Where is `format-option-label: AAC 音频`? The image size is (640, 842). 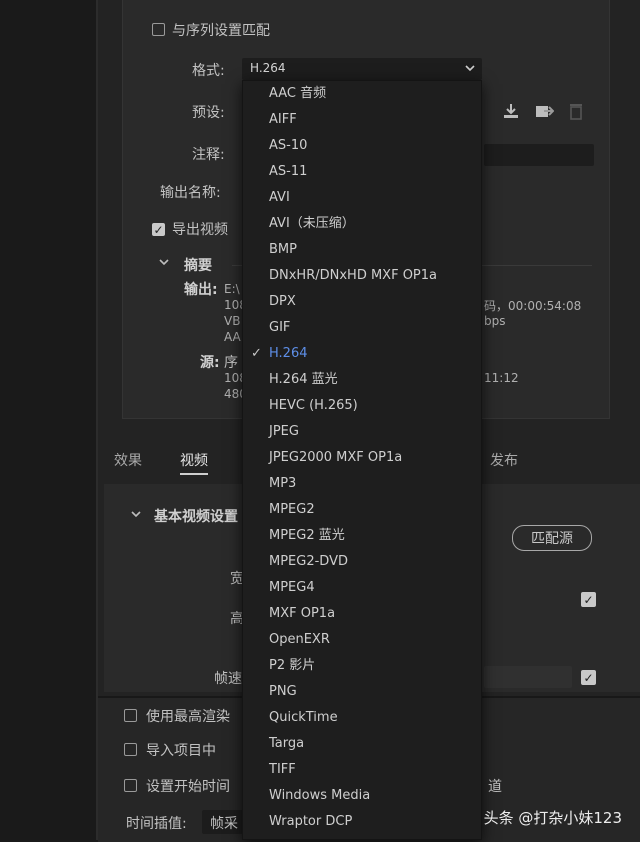 format-option-label: AAC 音频 is located at coordinates (298, 93).